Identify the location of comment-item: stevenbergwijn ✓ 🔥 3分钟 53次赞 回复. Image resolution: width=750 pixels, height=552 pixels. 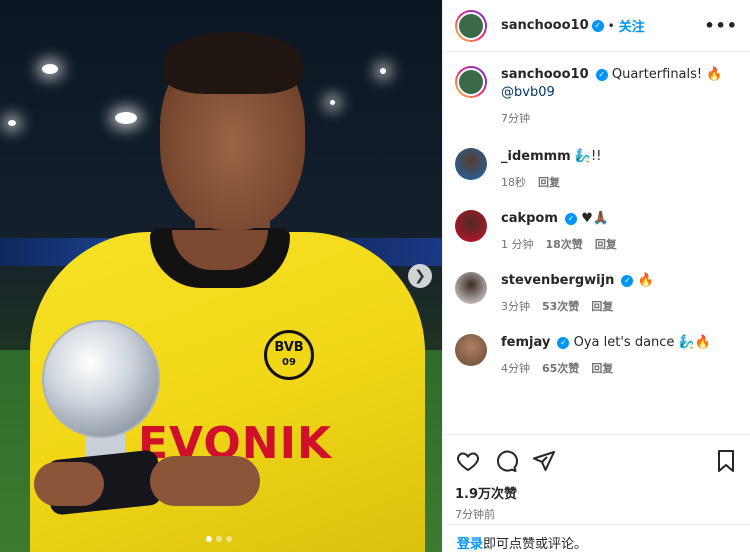
(596, 293).